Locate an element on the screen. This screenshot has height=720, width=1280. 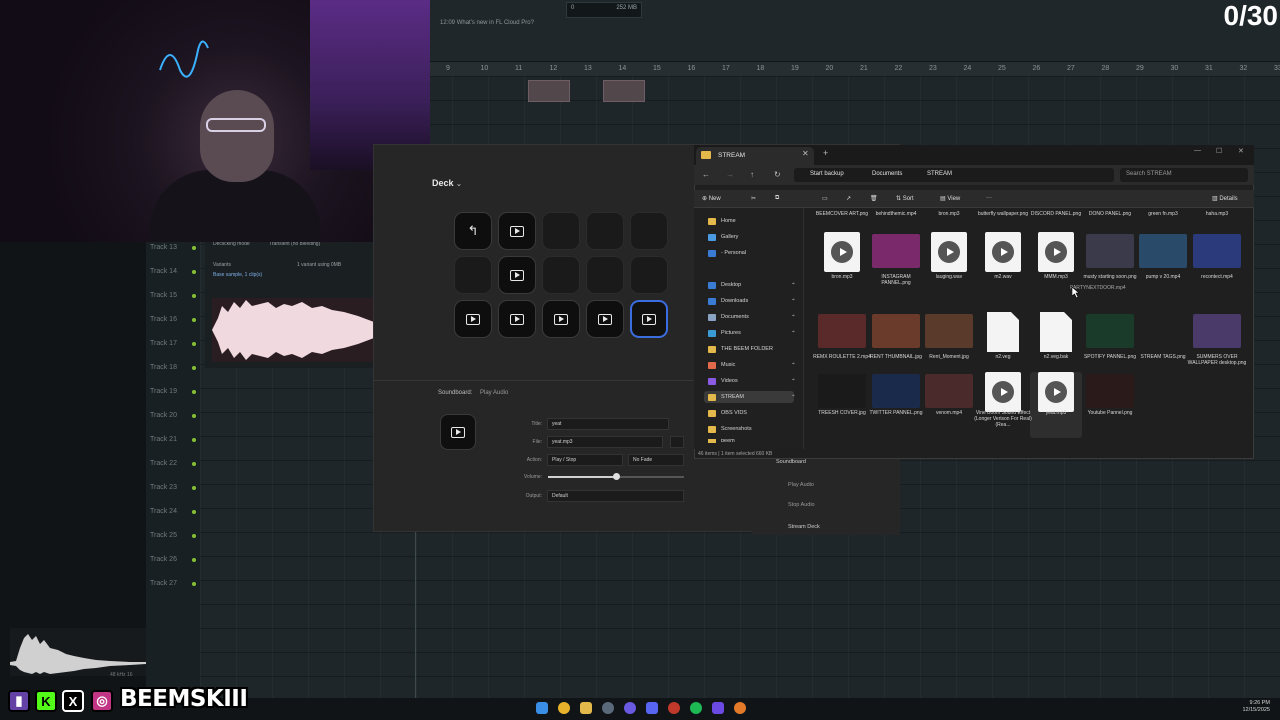
sidebar-item-stream: STREAM is located at coordinates (749, 397).